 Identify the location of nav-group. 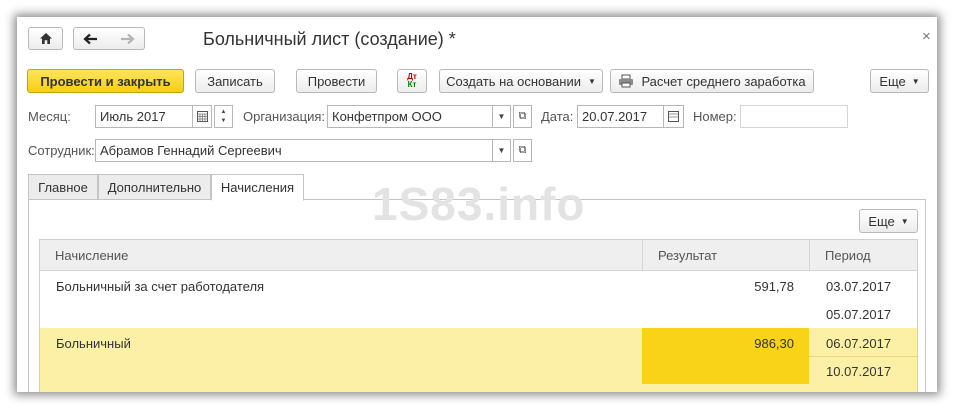
(109, 38).